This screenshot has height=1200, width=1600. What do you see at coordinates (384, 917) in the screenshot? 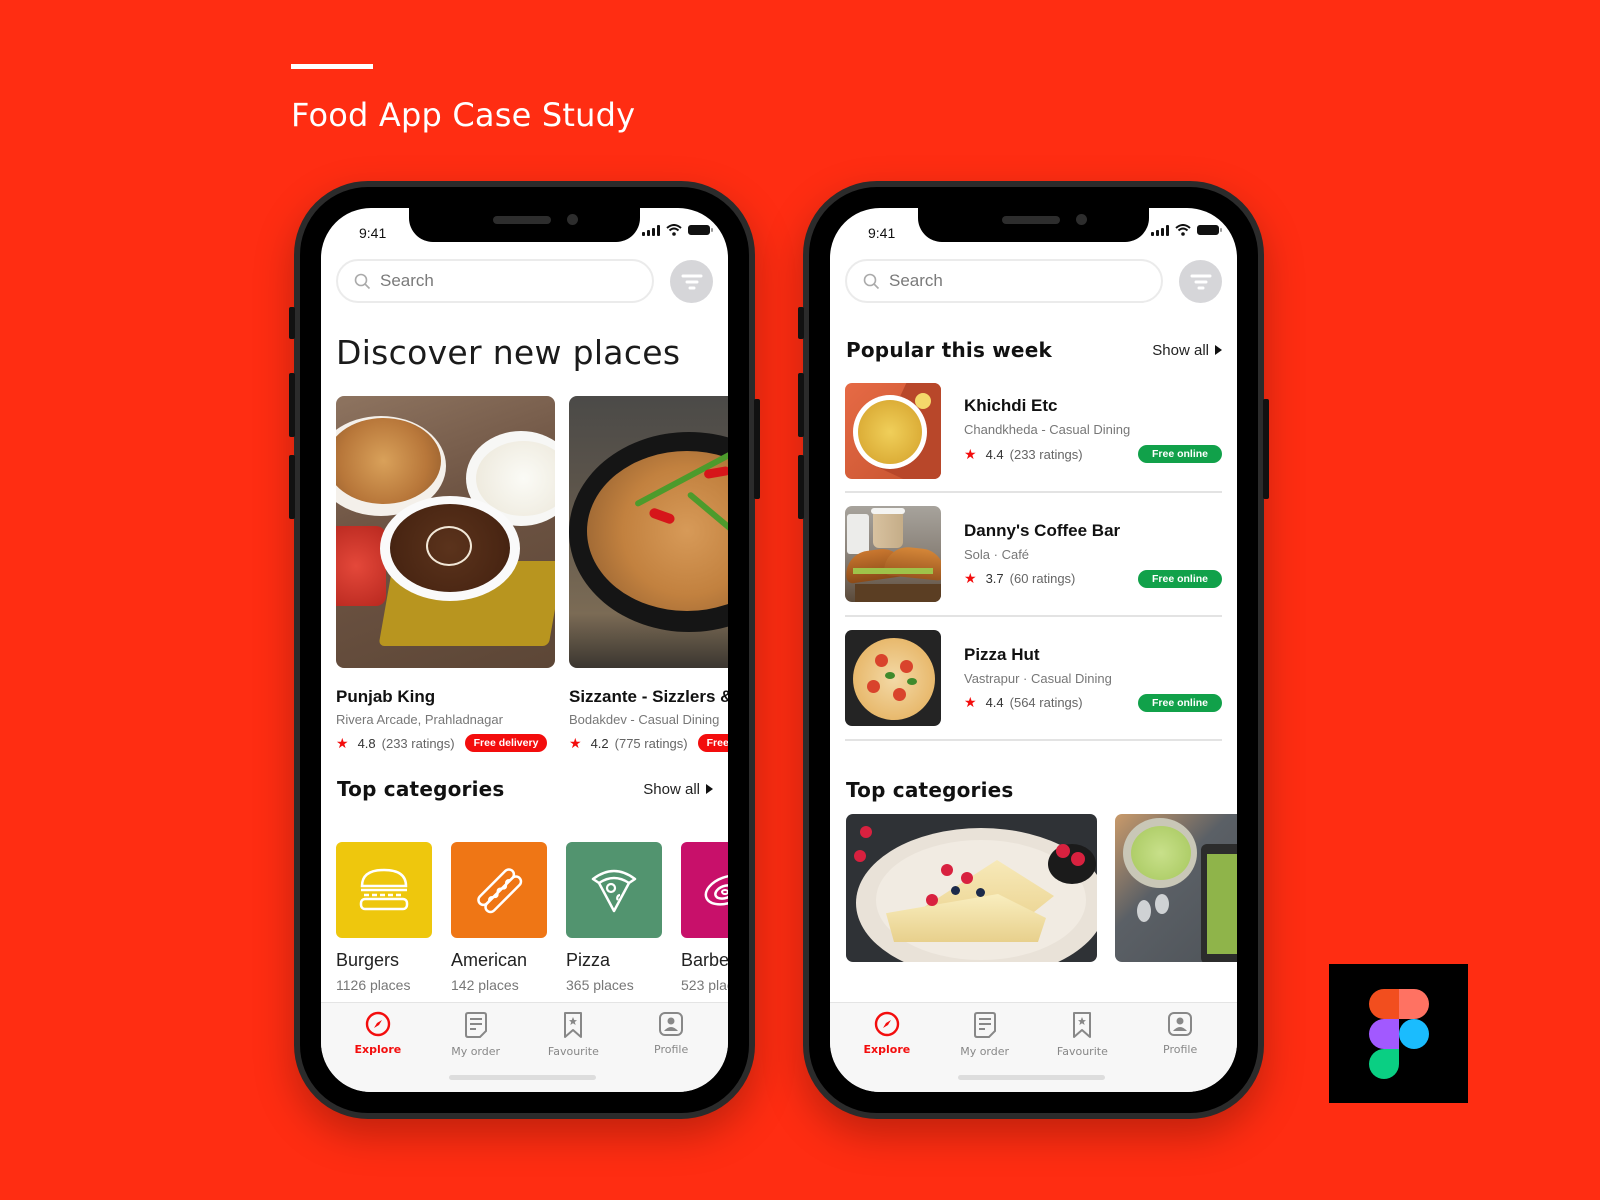
I see `category-item: Burgers 1126 places` at bounding box center [384, 917].